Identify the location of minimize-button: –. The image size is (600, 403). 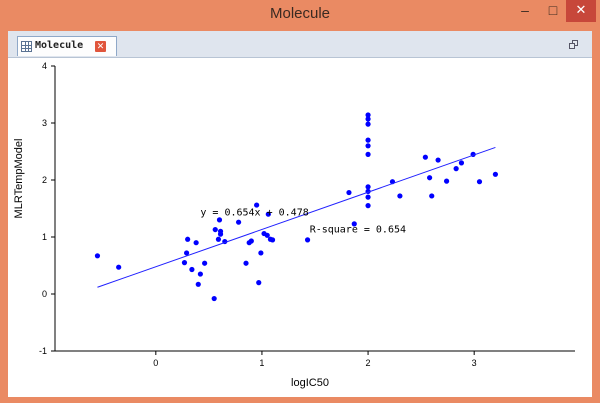
(525, 11).